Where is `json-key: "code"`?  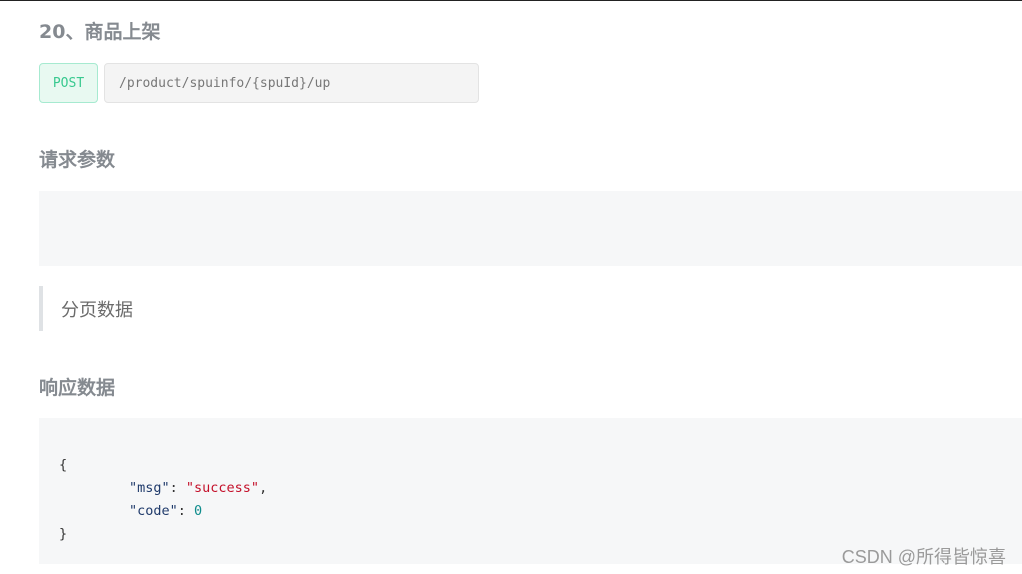
json-key: "code" is located at coordinates (153, 511).